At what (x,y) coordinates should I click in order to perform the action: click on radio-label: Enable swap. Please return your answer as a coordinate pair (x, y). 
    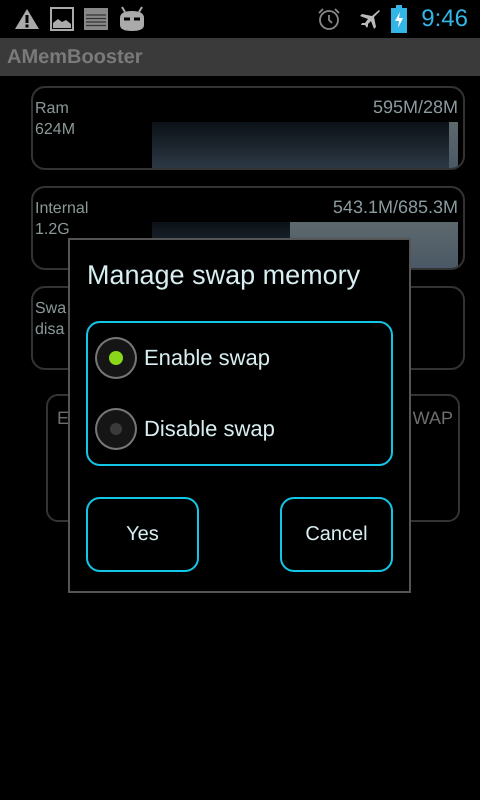
    Looking at the image, I should click on (207, 358).